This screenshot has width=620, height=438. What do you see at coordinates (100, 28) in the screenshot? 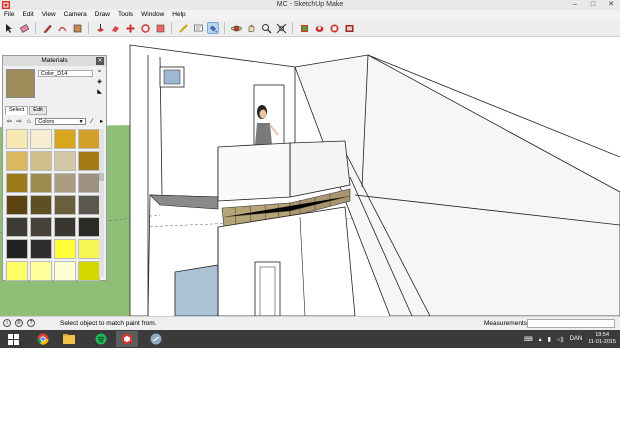
I see `push-pull-icon` at bounding box center [100, 28].